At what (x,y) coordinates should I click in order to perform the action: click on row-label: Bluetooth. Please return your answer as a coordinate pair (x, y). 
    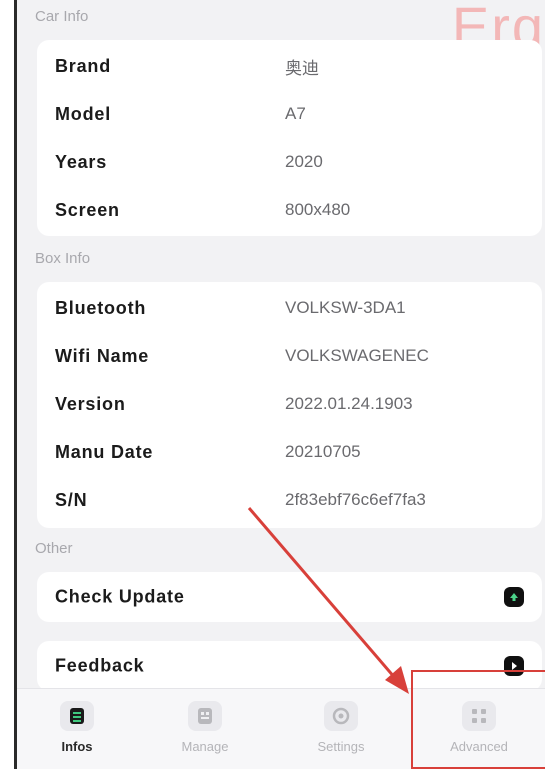
    Looking at the image, I should click on (101, 307).